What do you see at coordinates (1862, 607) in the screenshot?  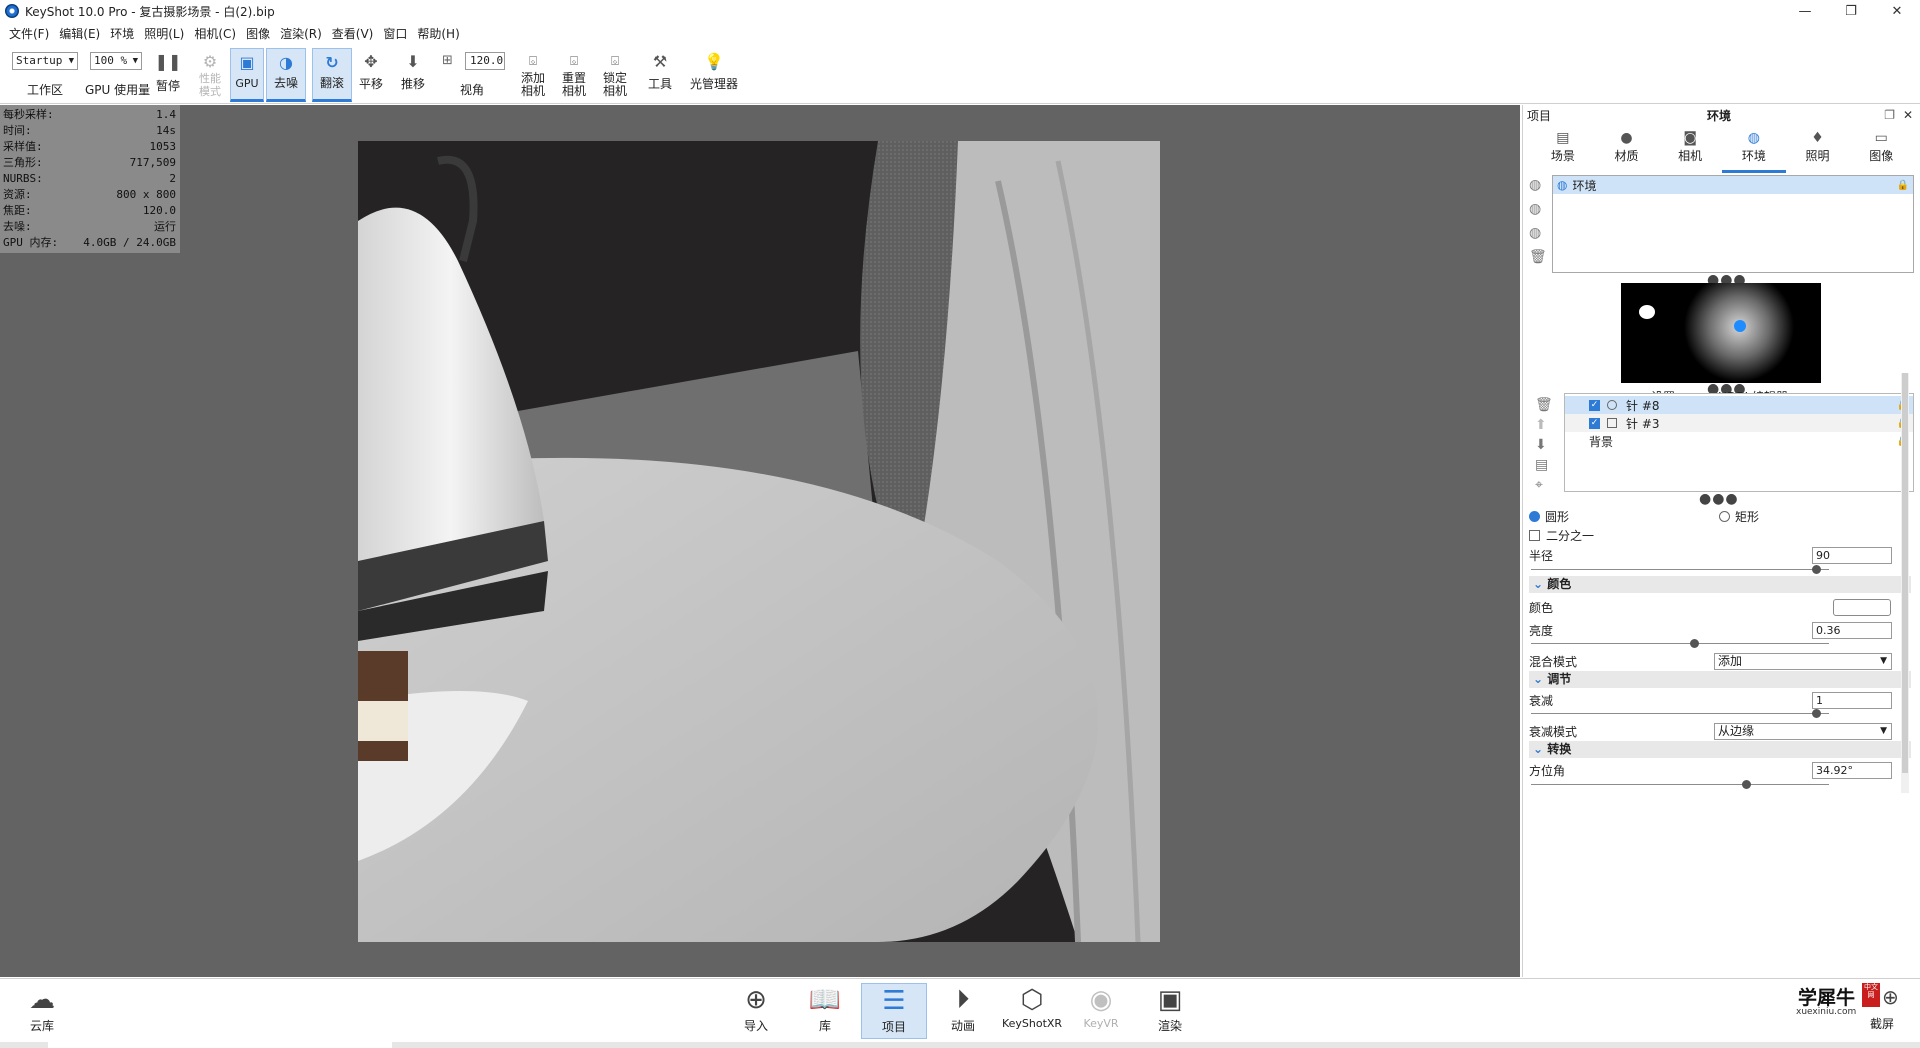 I see `color-swatch` at bounding box center [1862, 607].